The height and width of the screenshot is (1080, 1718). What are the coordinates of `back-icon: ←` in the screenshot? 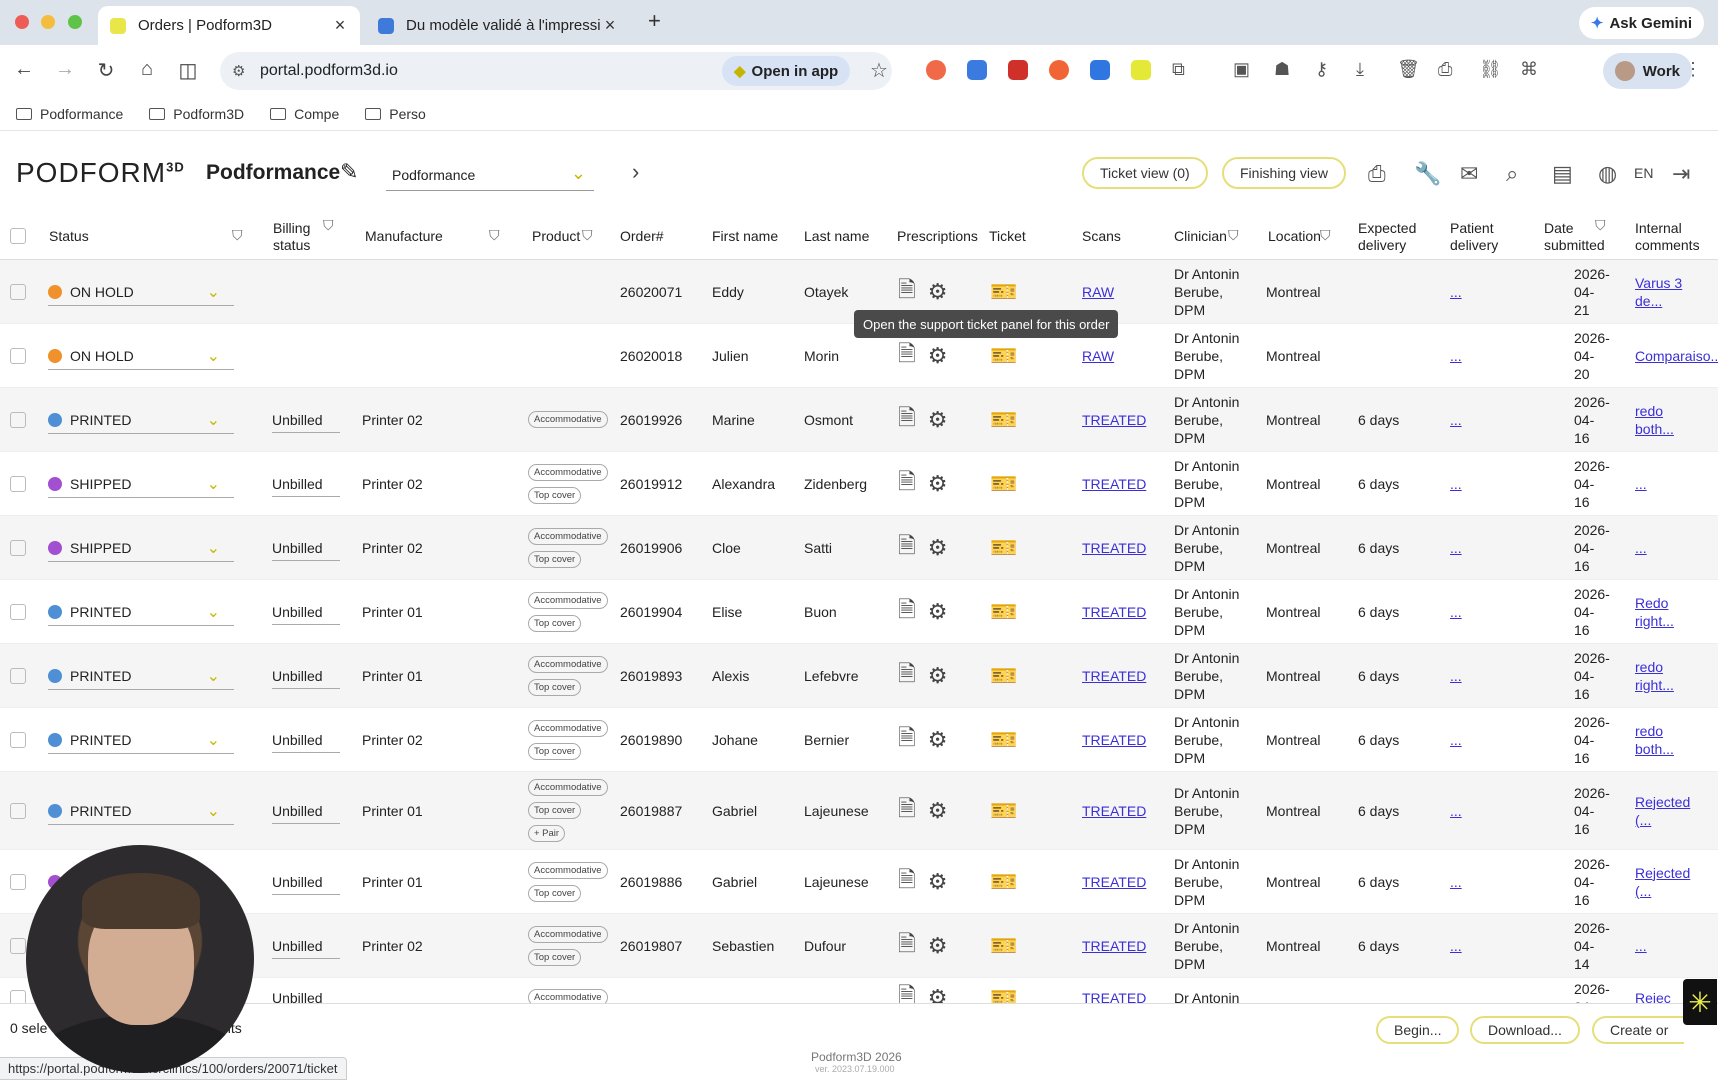 It's located at (24, 69).